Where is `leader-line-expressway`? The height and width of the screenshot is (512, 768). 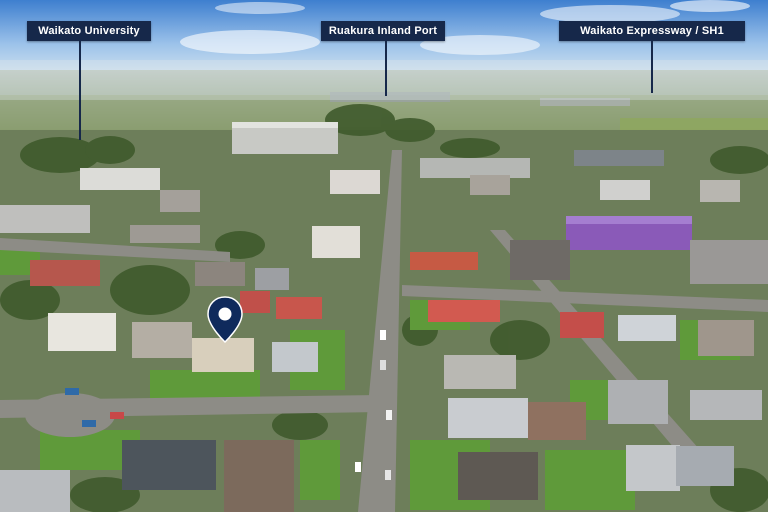
leader-line-expressway is located at coordinates (652, 67).